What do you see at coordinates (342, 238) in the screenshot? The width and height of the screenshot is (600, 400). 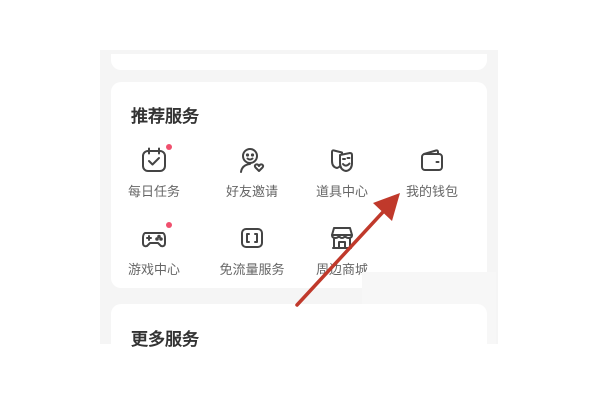 I see `store-icon` at bounding box center [342, 238].